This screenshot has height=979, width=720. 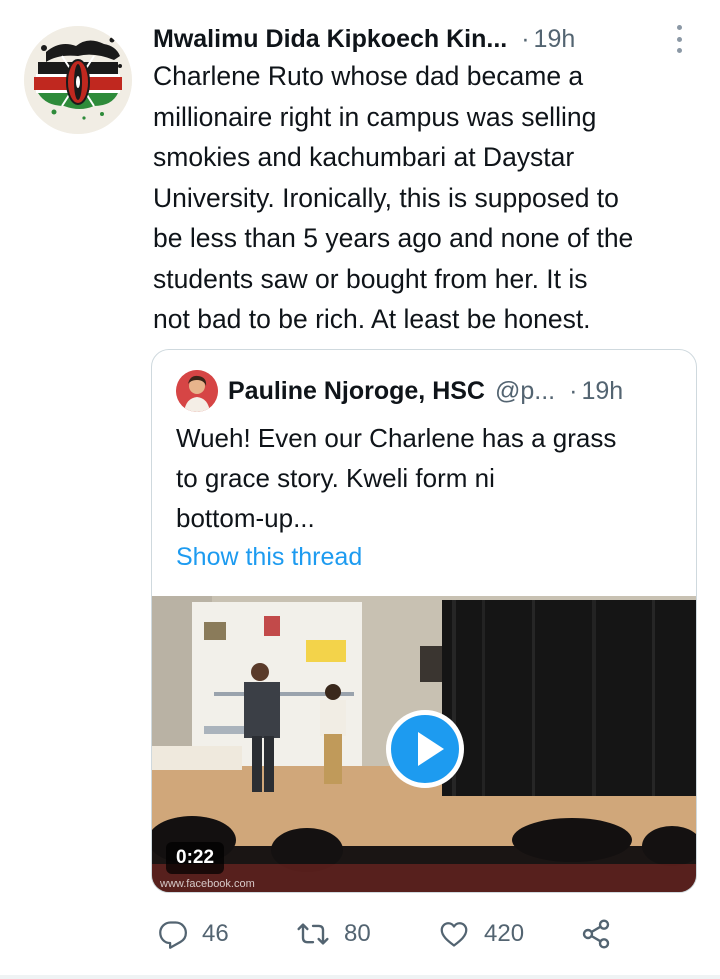 What do you see at coordinates (313, 934) in the screenshot?
I see `retweet-icon` at bounding box center [313, 934].